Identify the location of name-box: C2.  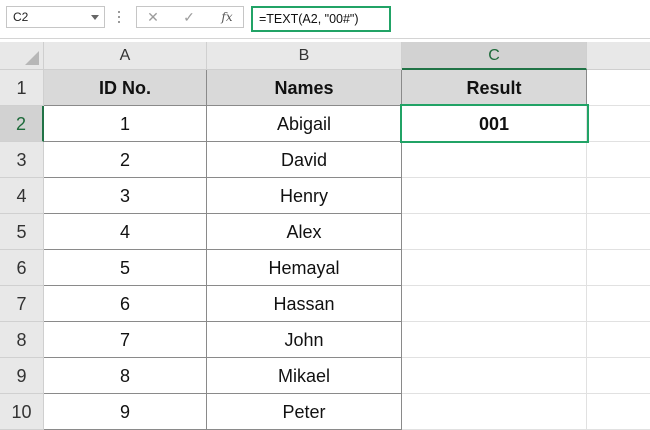
(55, 17).